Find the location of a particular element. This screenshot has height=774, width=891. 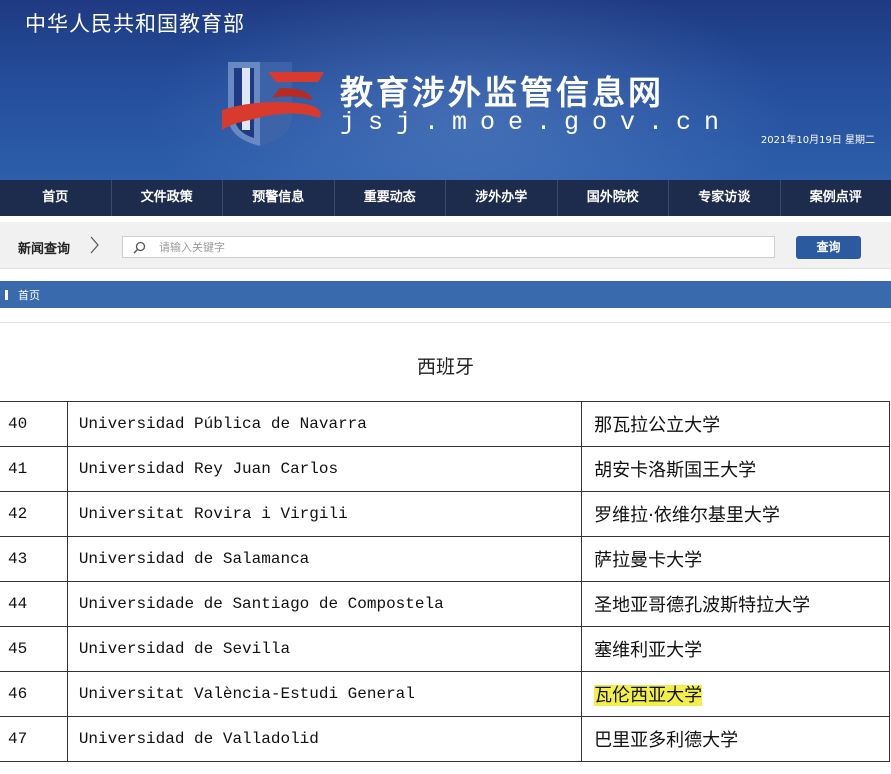

university-chinese-name: 圣地亚哥德孔波斯特拉大学 is located at coordinates (735, 604).